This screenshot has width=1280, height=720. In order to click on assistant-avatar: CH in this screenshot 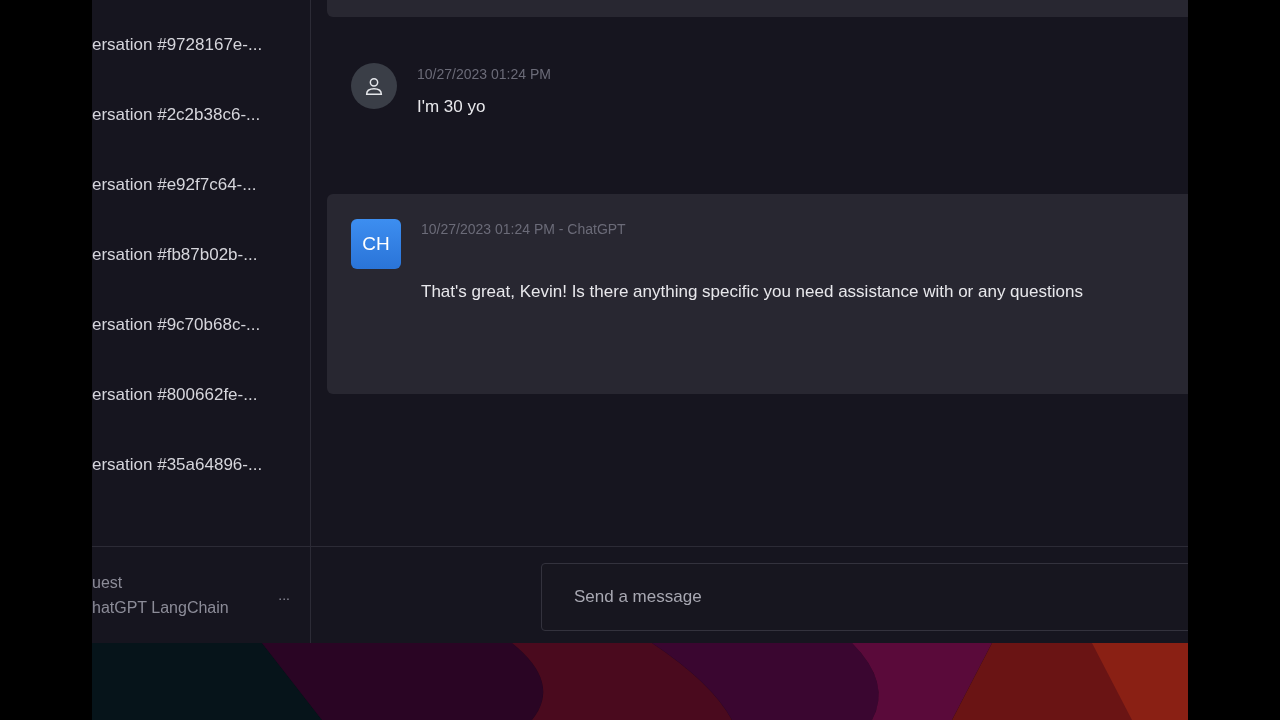, I will do `click(376, 244)`.